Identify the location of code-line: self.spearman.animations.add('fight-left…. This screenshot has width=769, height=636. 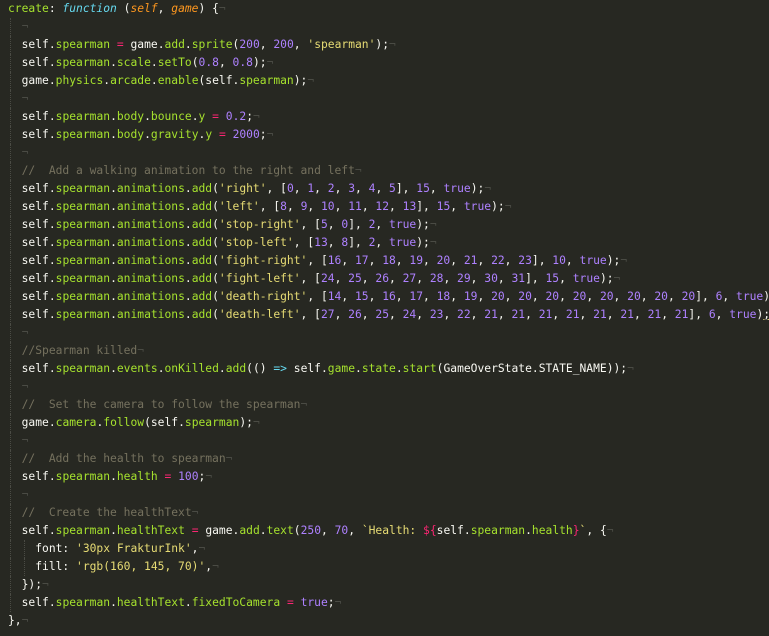
(384, 279).